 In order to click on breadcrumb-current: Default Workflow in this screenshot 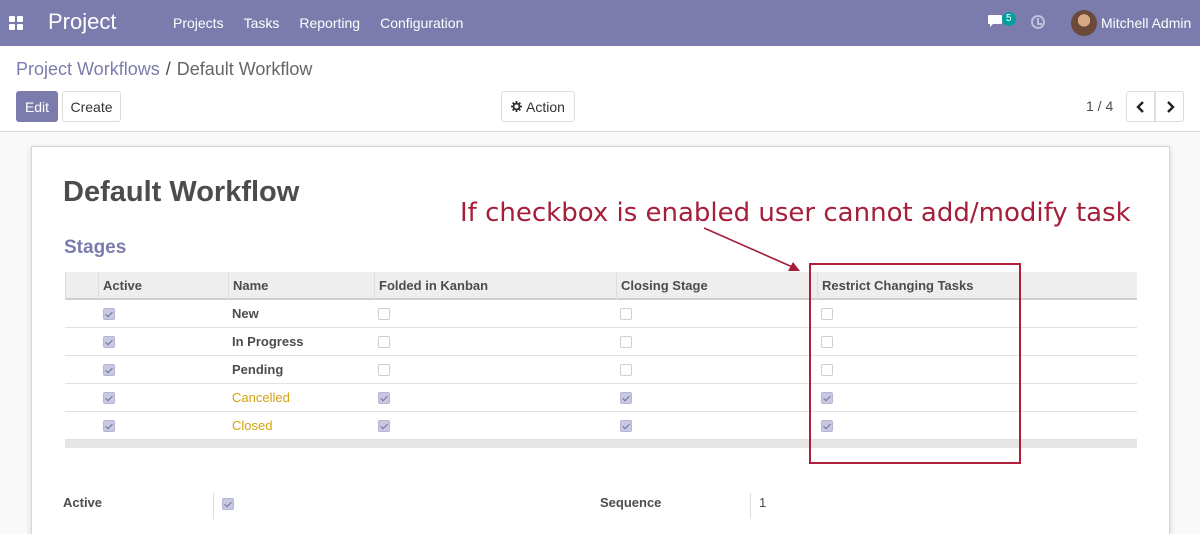, I will do `click(244, 69)`.